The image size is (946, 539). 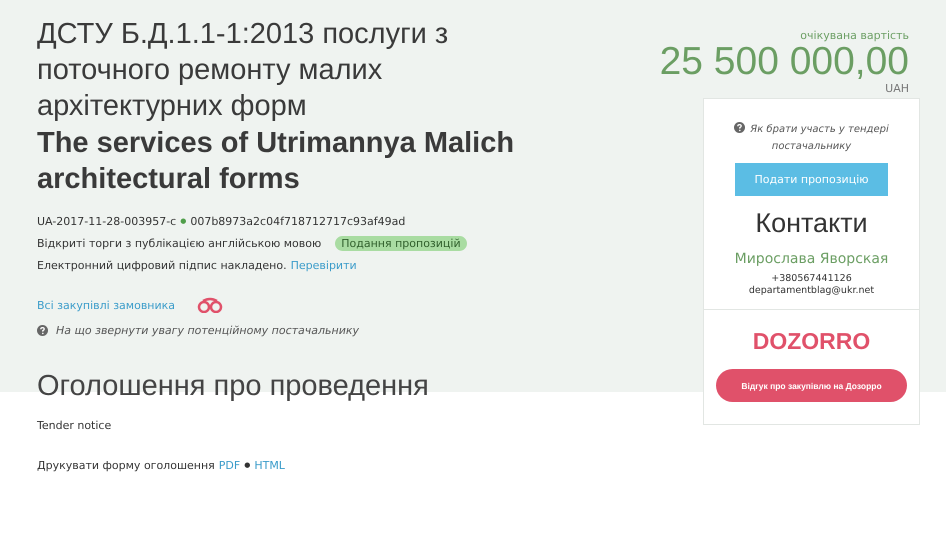 I want to click on buyer-purchases-link: Всі закупівлі замовника, so click(x=106, y=305).